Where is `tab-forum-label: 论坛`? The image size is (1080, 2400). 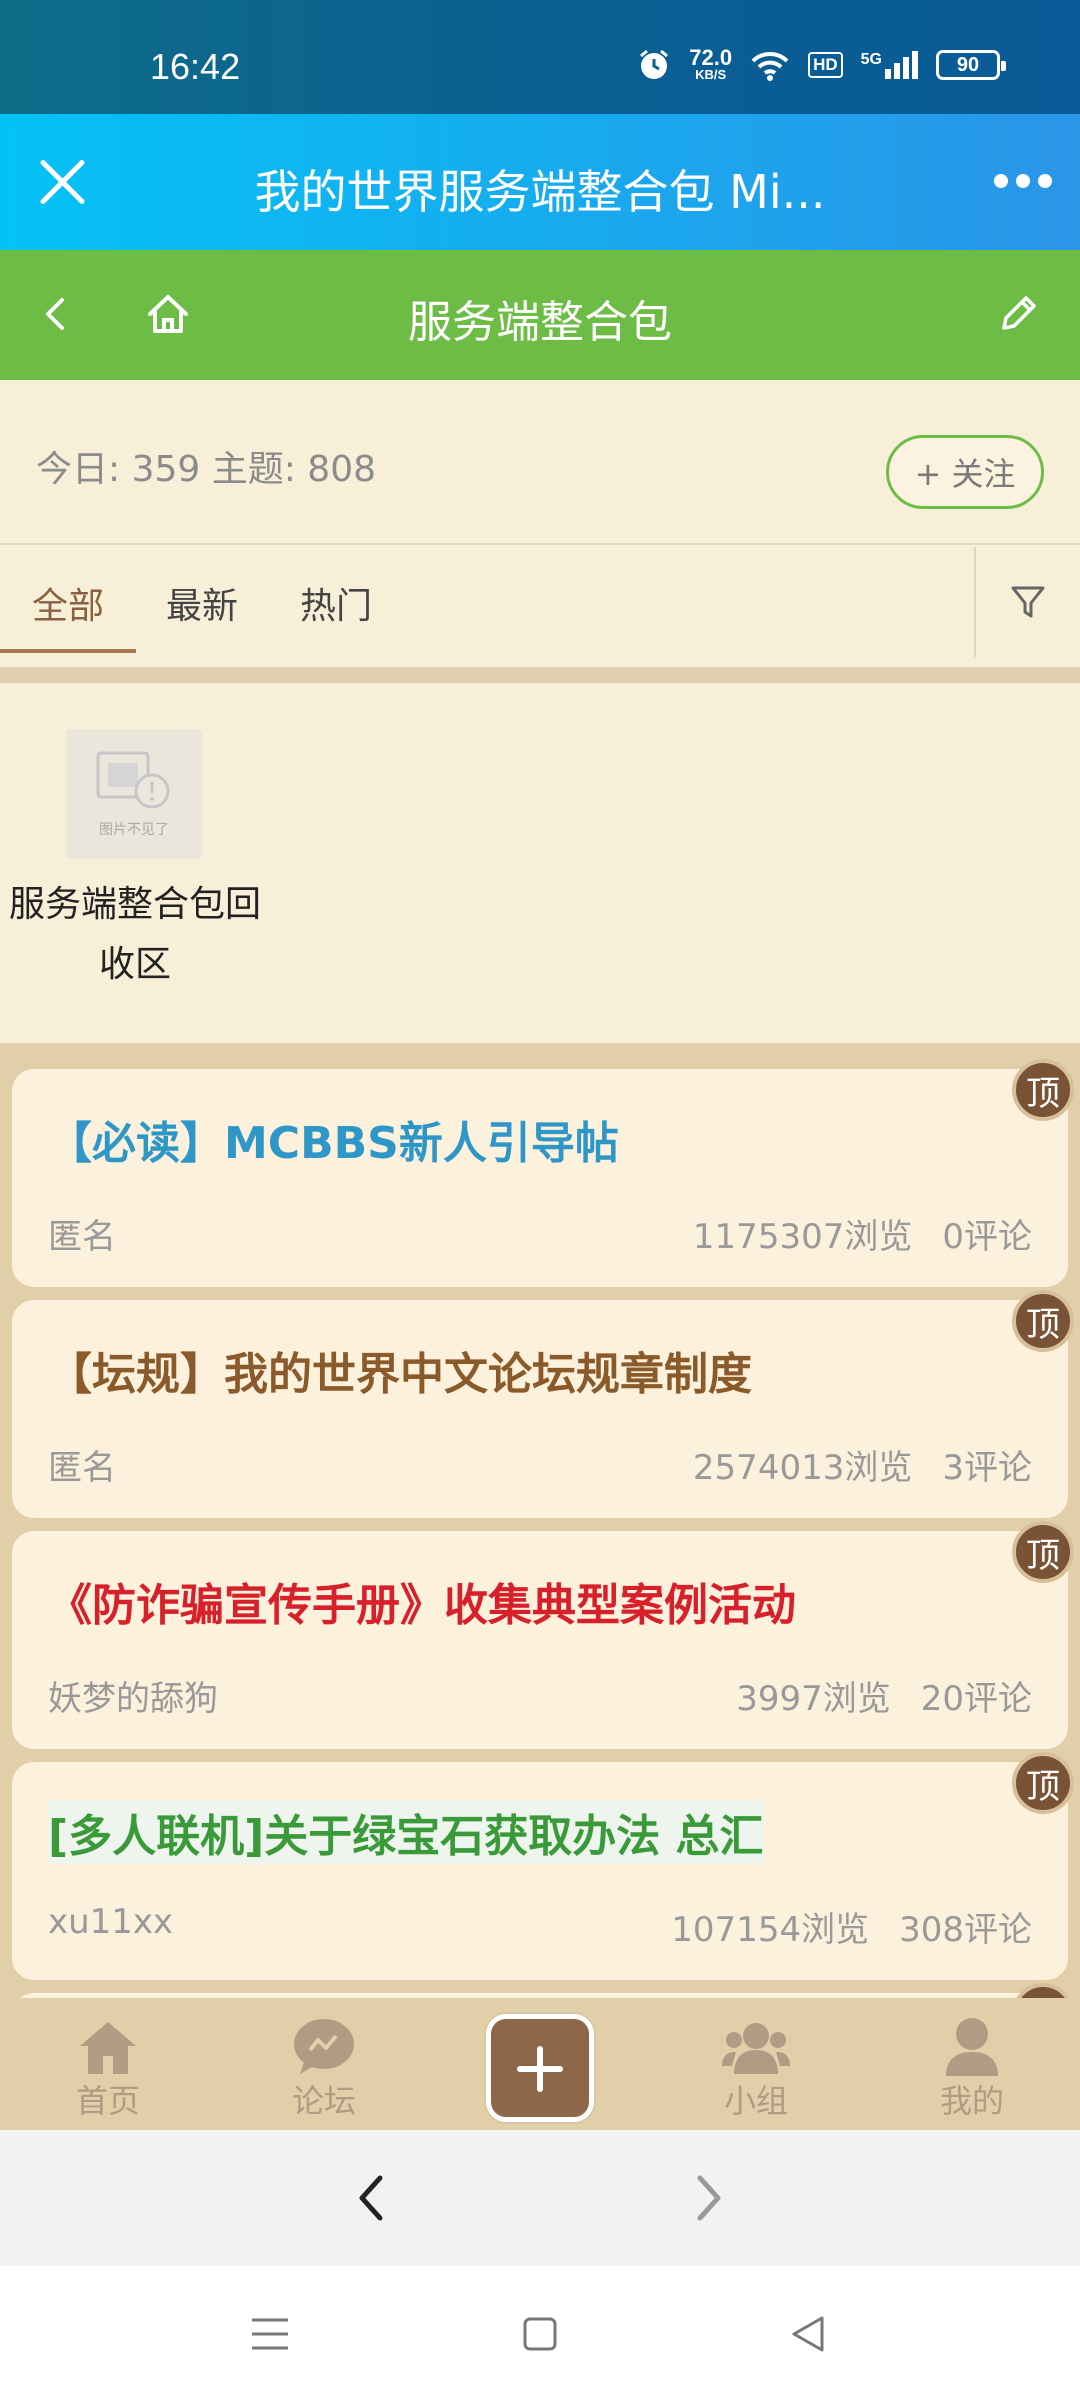
tab-forum-label: 论坛 is located at coordinates (323, 2101).